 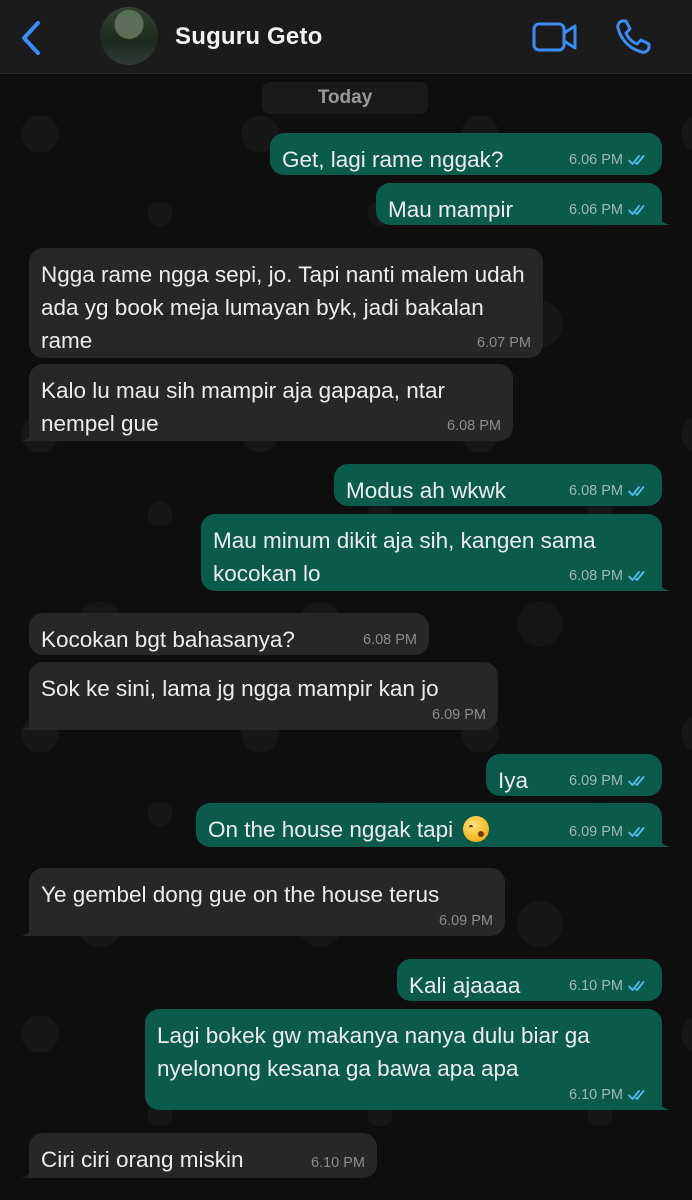 I want to click on back-button, so click(x=33, y=38).